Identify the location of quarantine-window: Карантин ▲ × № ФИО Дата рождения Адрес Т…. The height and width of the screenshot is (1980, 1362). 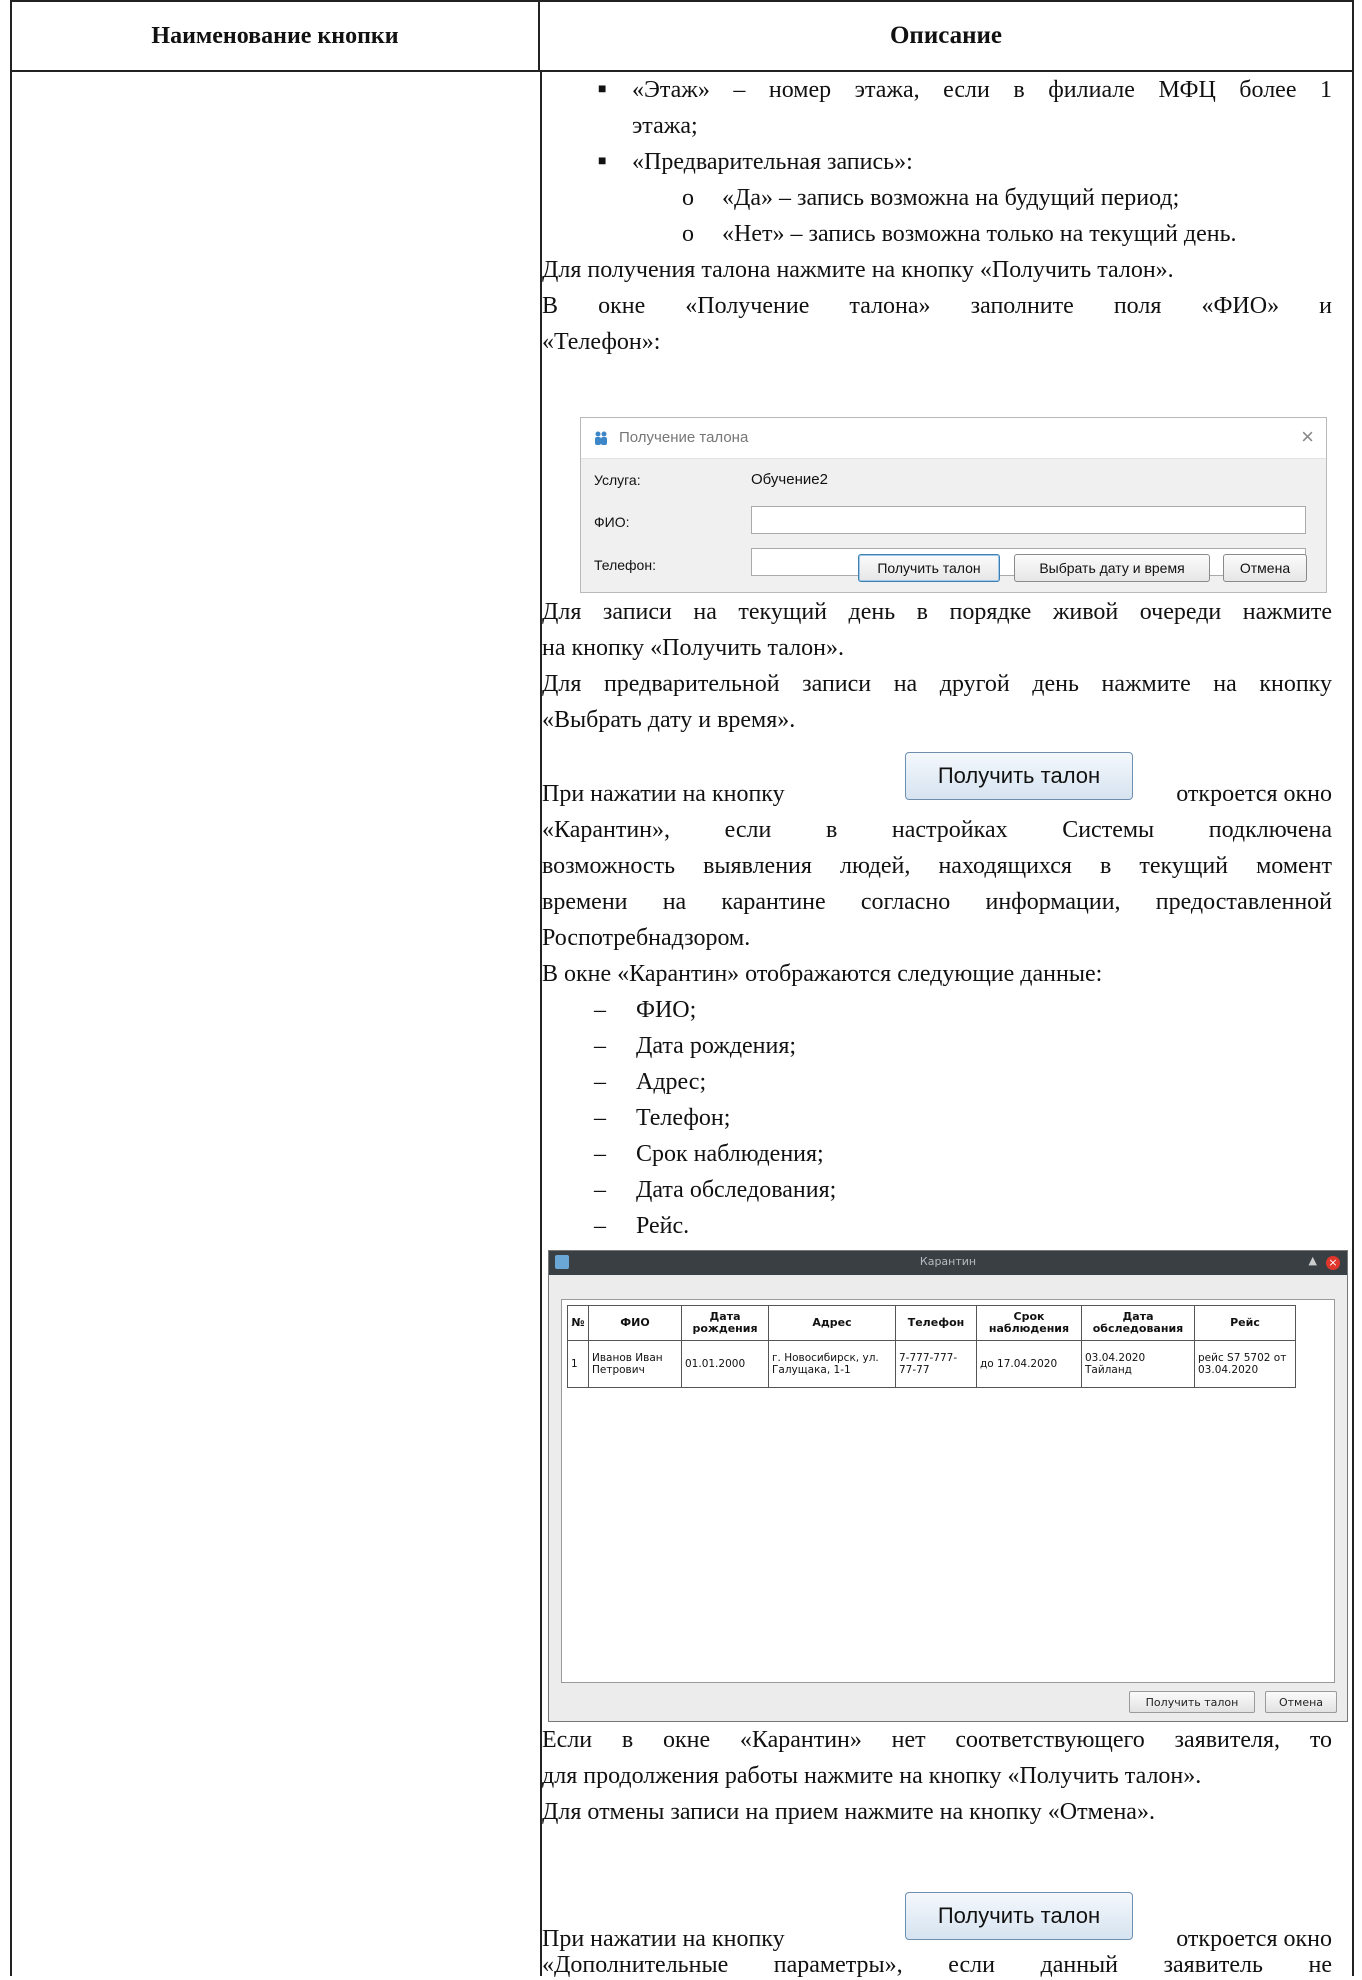
(948, 1486).